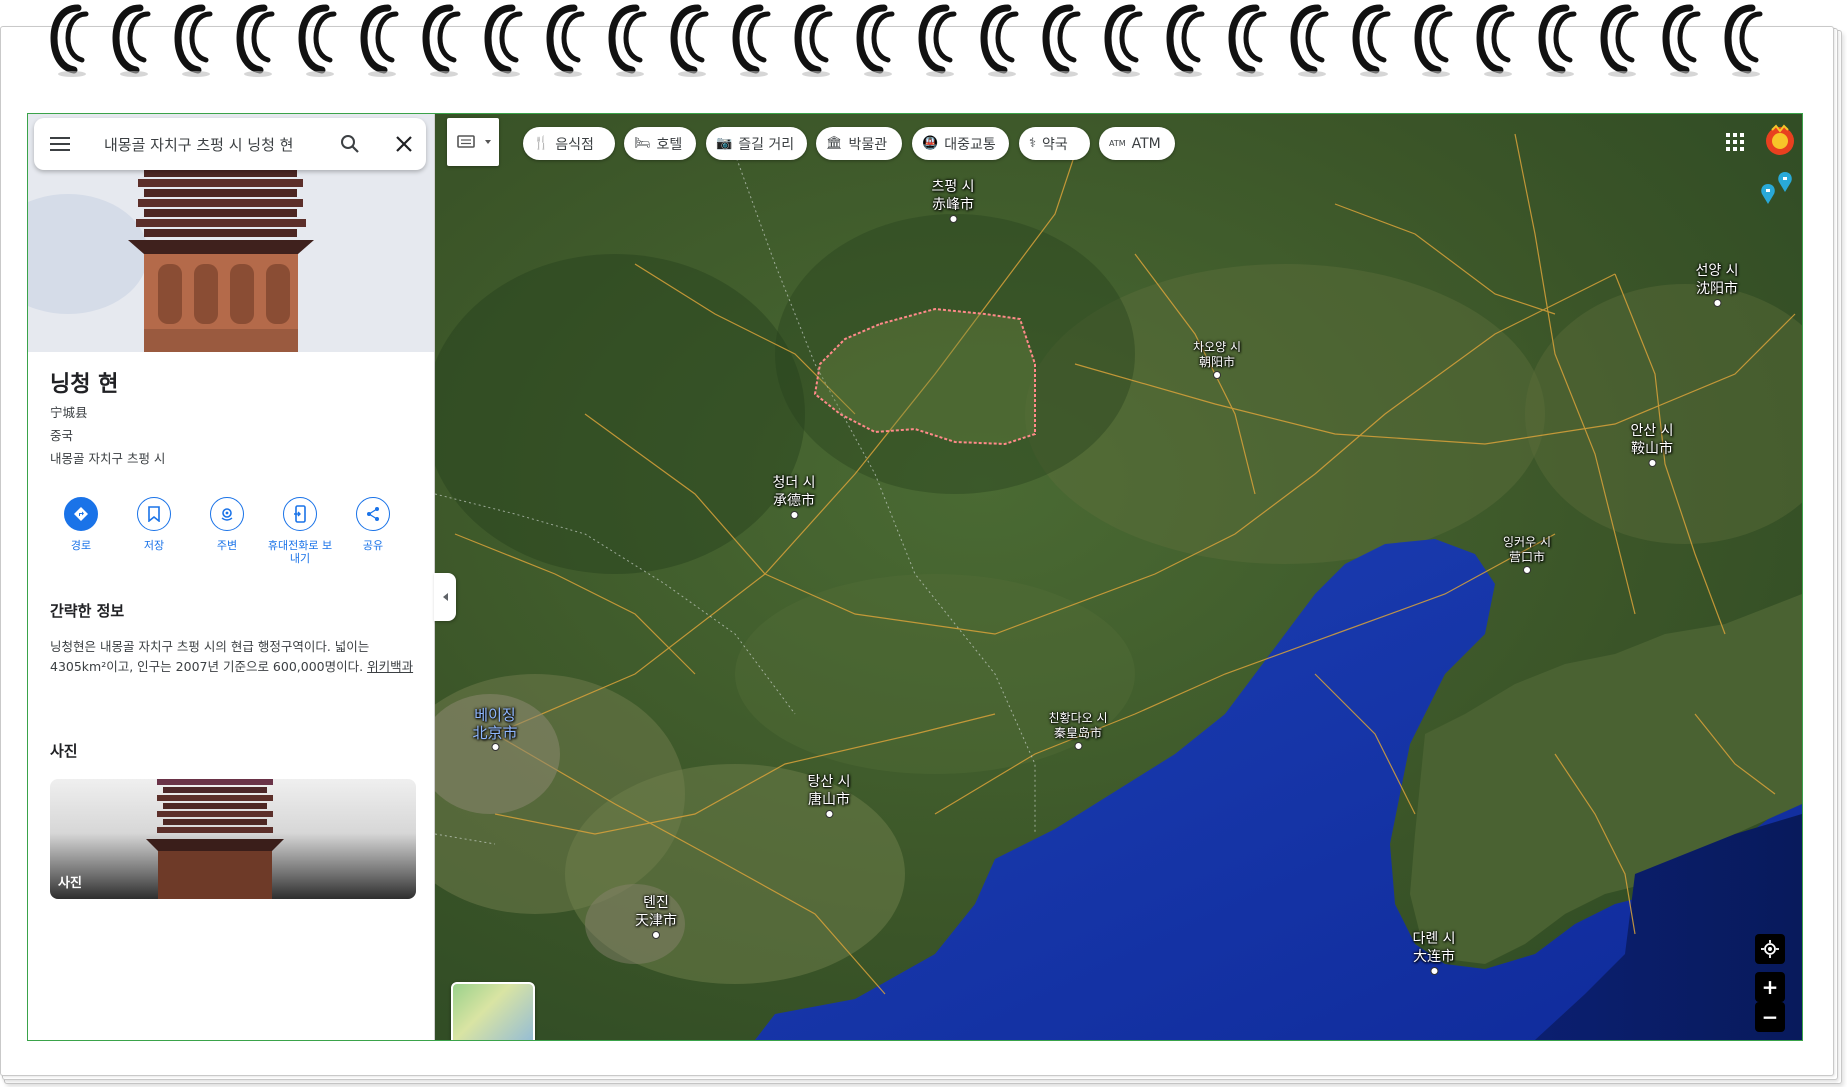 Image resolution: width=1847 pixels, height=1087 pixels. What do you see at coordinates (350, 144) in the screenshot?
I see `search-icon` at bounding box center [350, 144].